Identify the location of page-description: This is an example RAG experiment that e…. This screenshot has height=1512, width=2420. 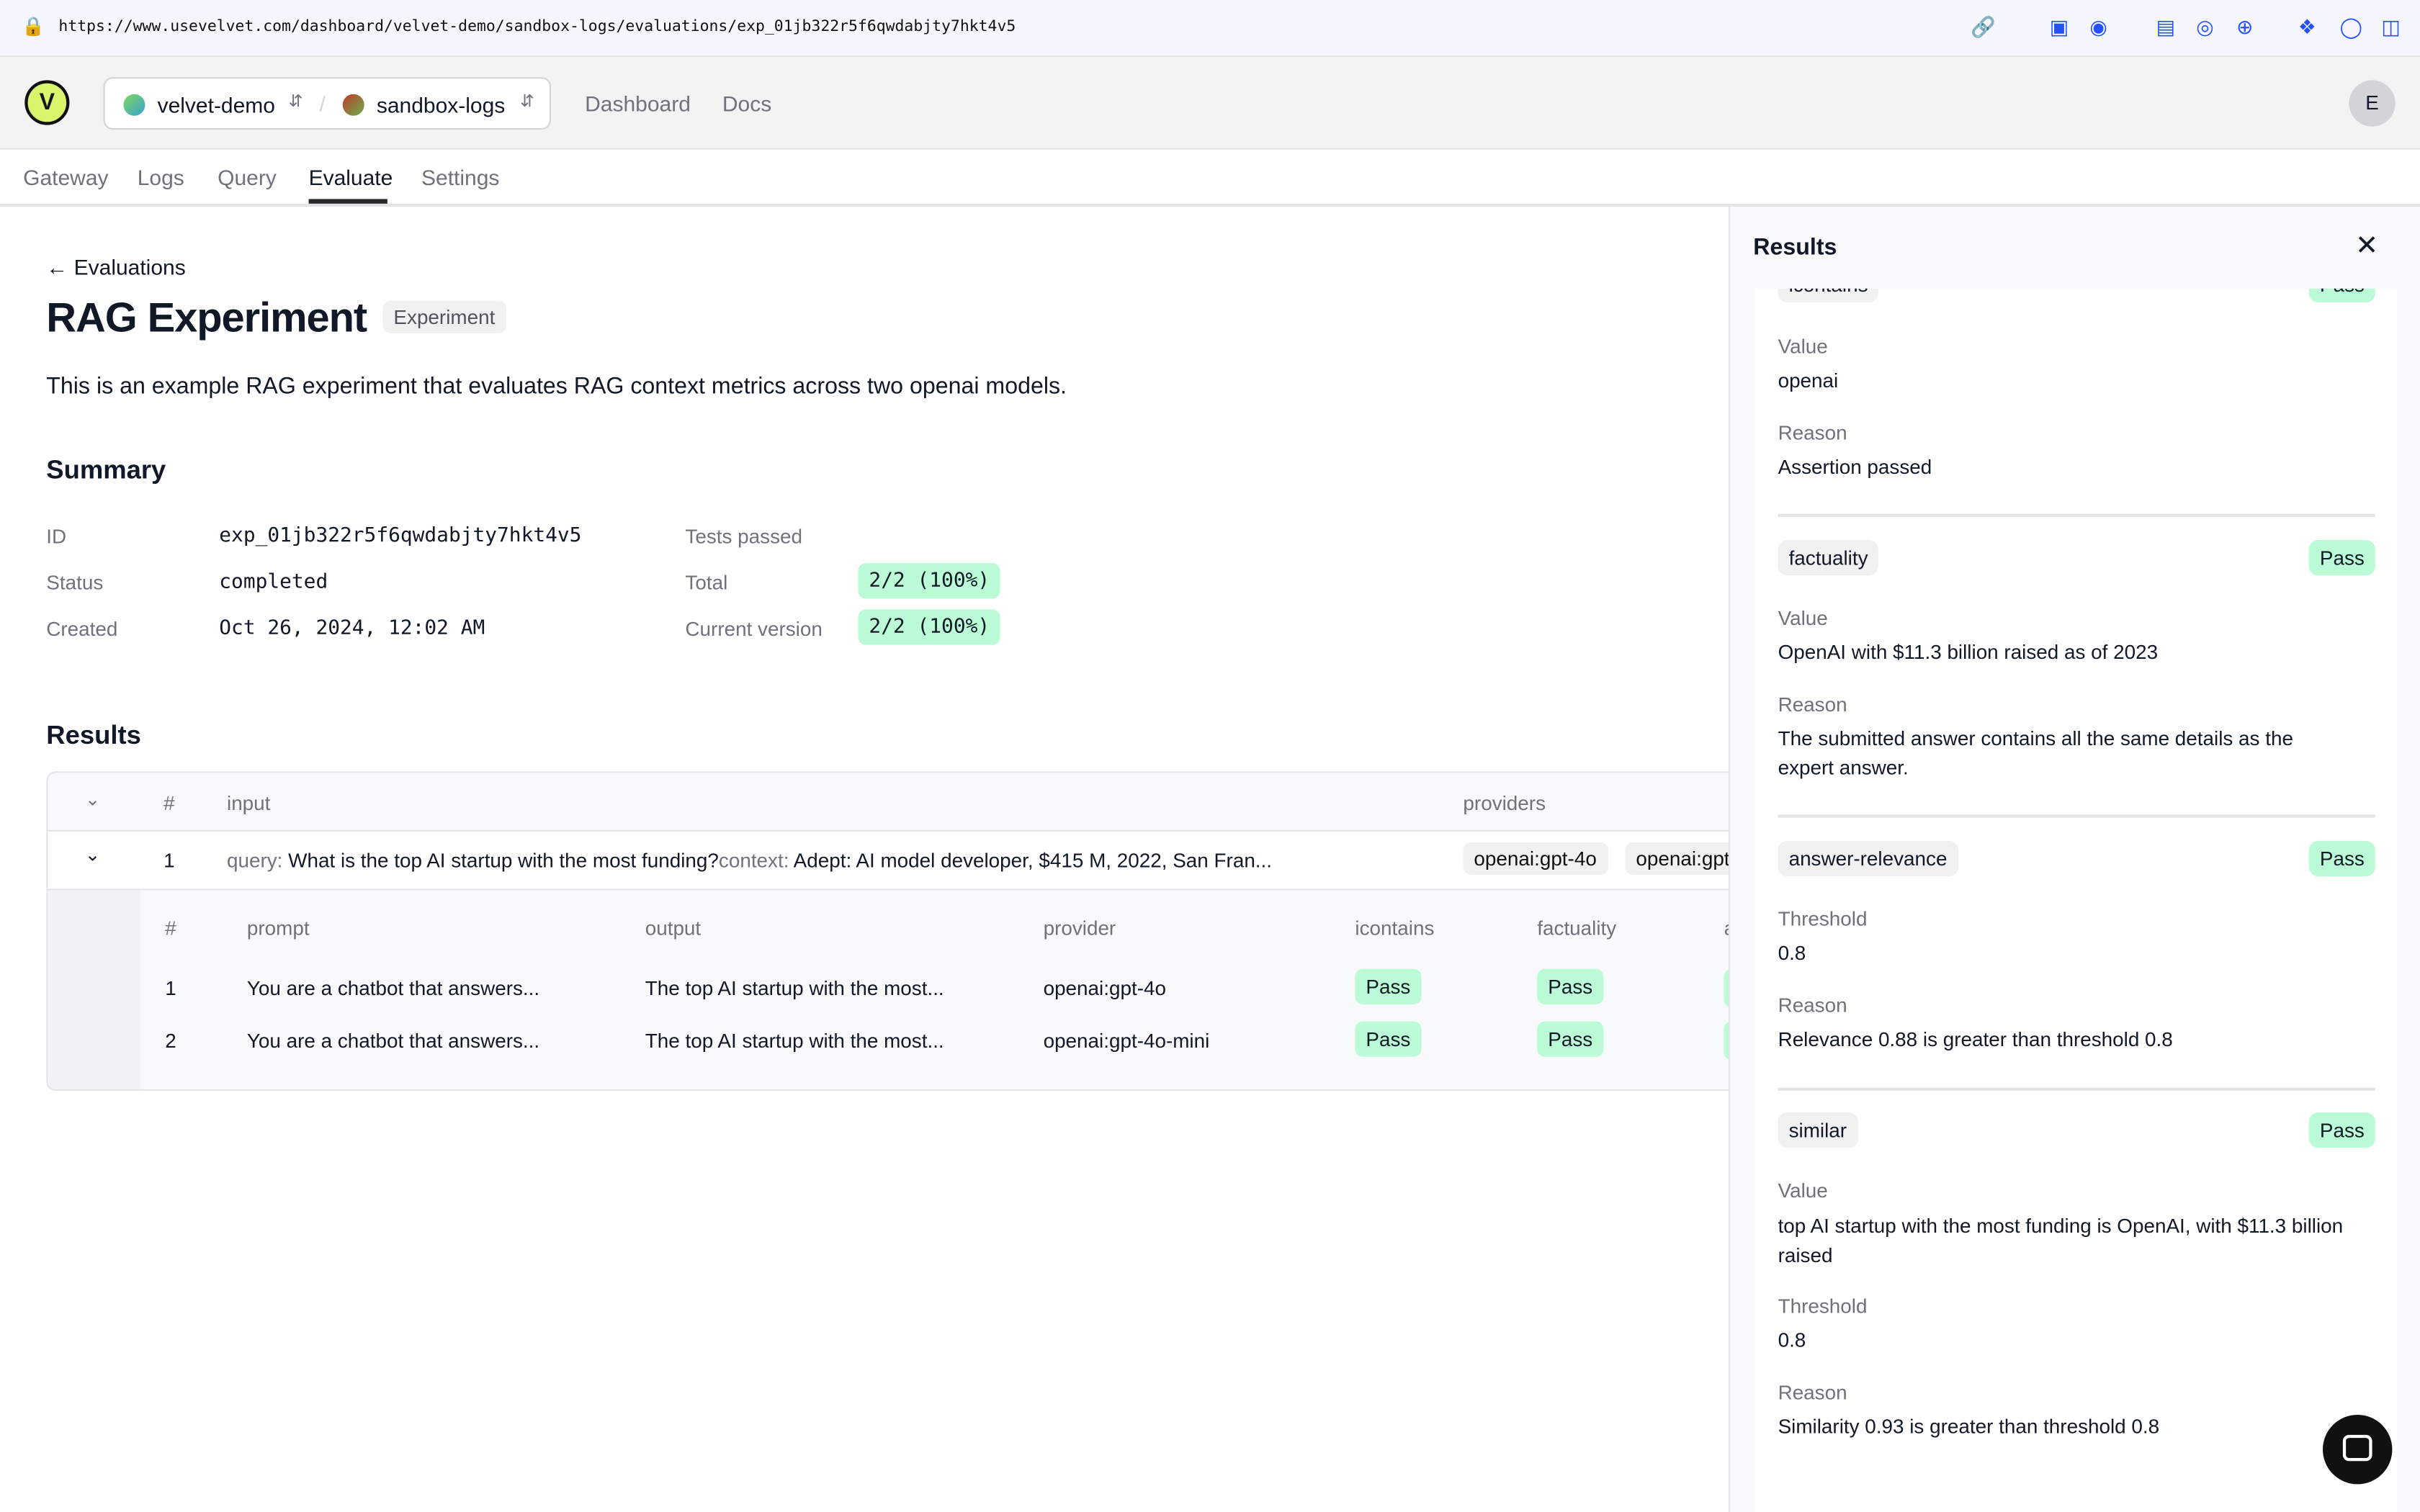
(556, 386).